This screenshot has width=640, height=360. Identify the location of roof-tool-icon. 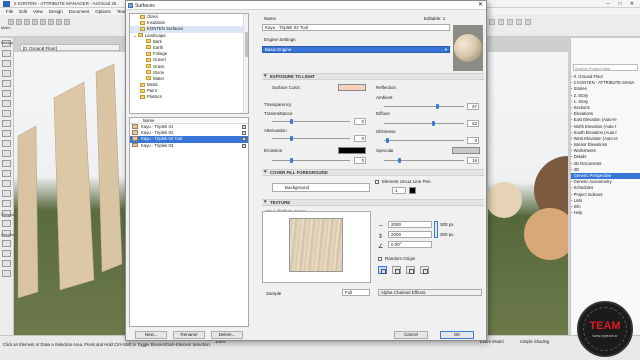
(6, 103).